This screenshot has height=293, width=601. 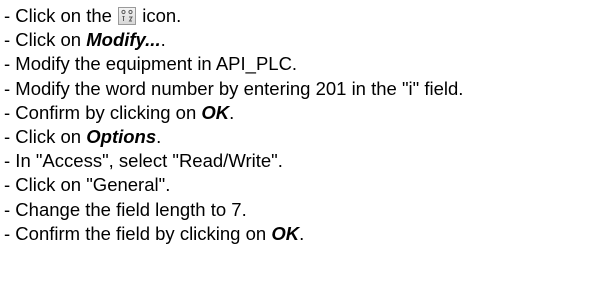 I want to click on instruction-step-9: - Change the field length to 7., so click(x=233, y=210).